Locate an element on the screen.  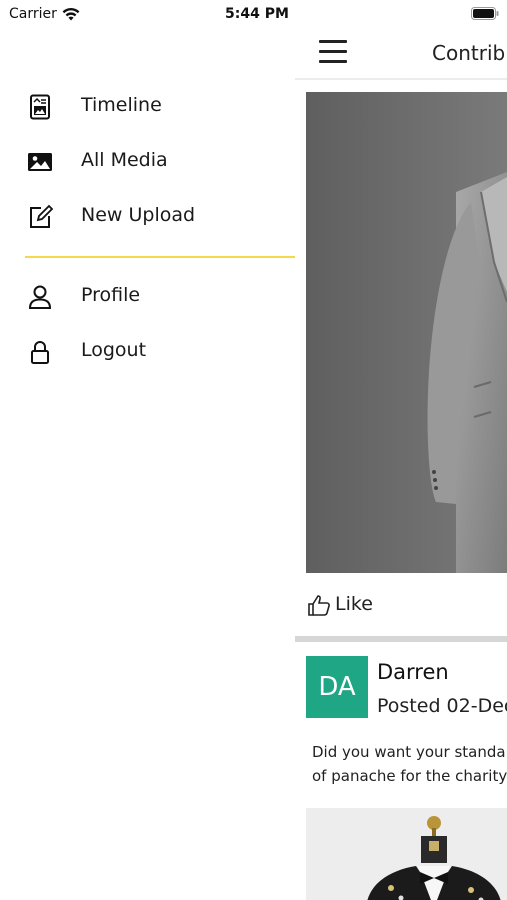
avatar: DA is located at coordinates (337, 687).